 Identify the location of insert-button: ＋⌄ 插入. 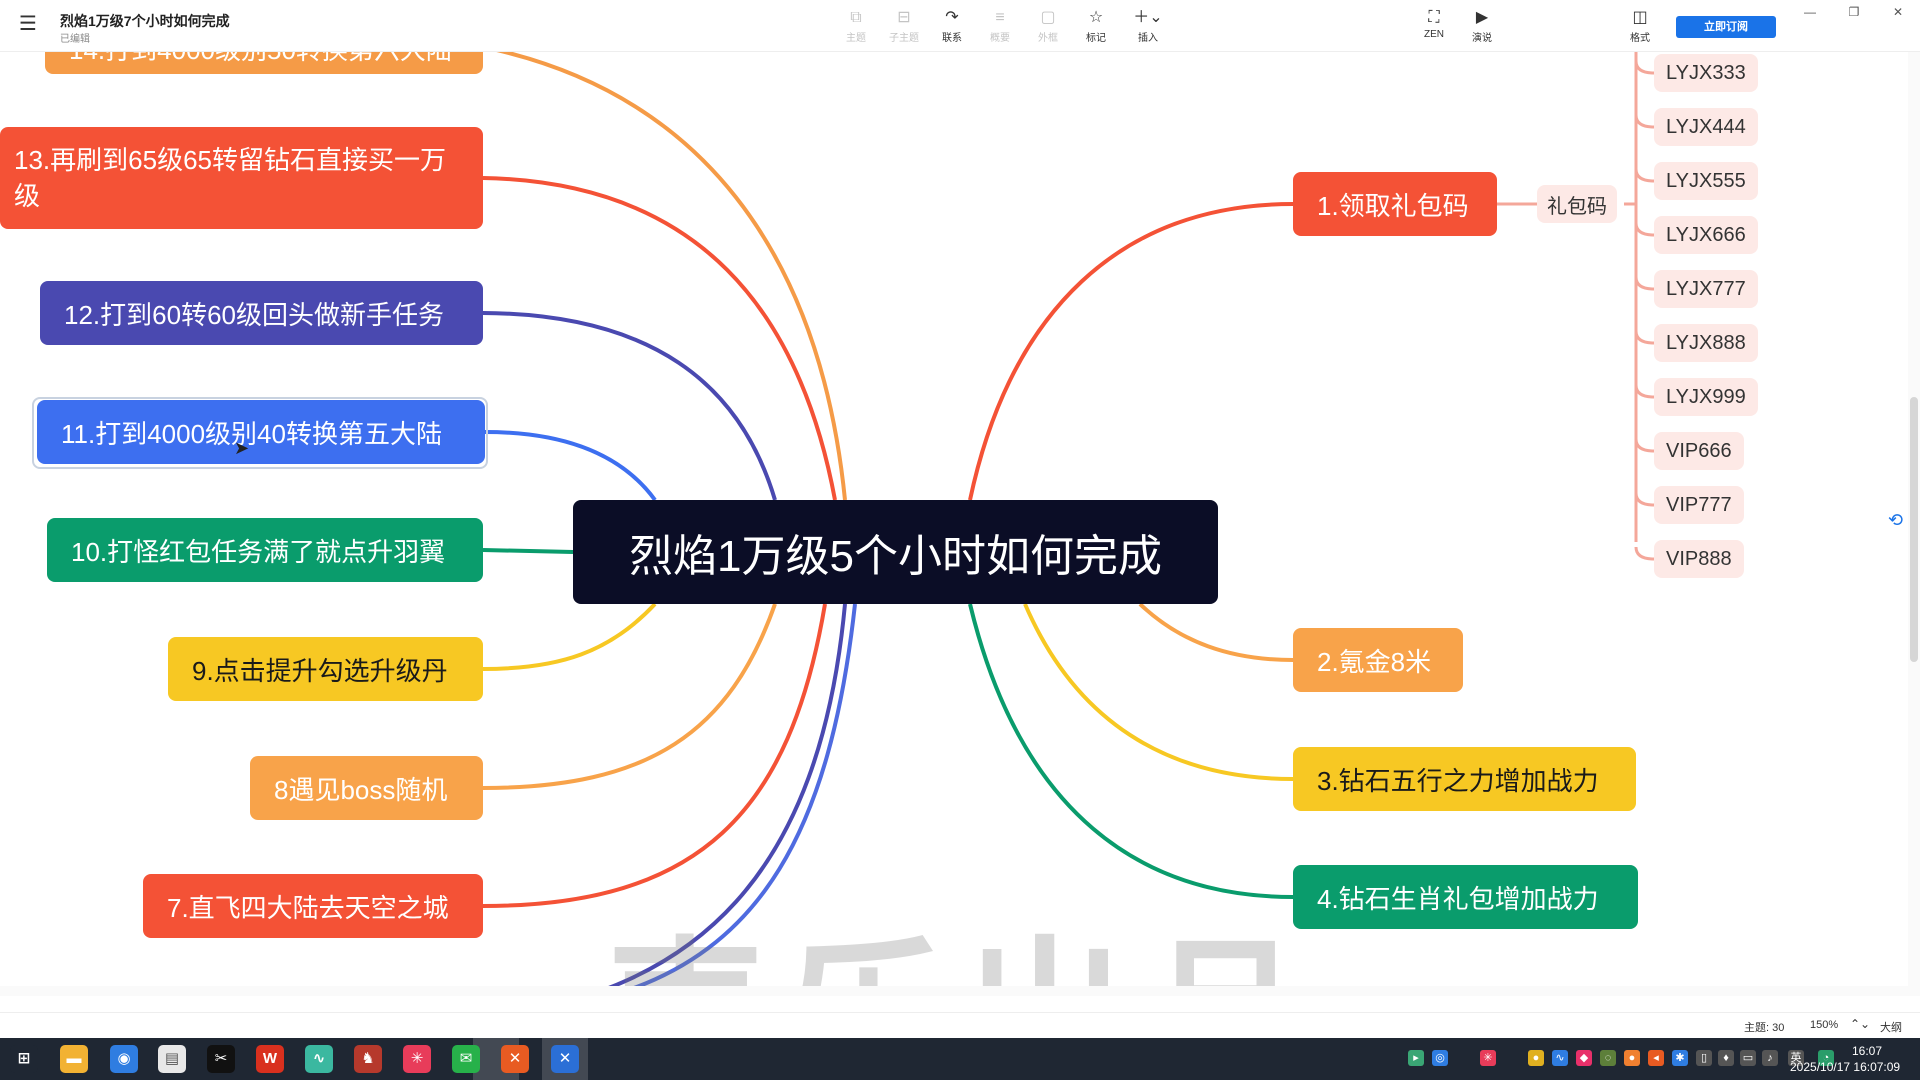
(1148, 27).